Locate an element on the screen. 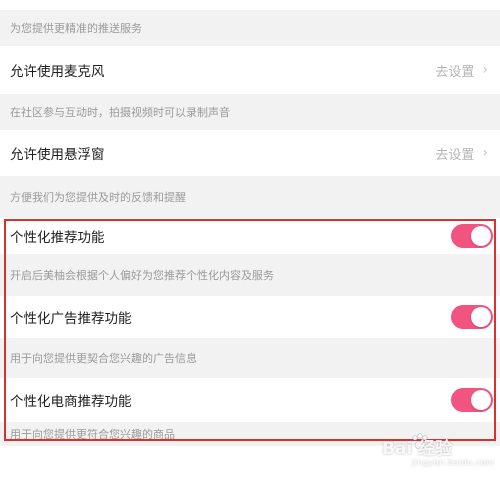 The height and width of the screenshot is (485, 500). top-row-fragment is located at coordinates (250, 5).